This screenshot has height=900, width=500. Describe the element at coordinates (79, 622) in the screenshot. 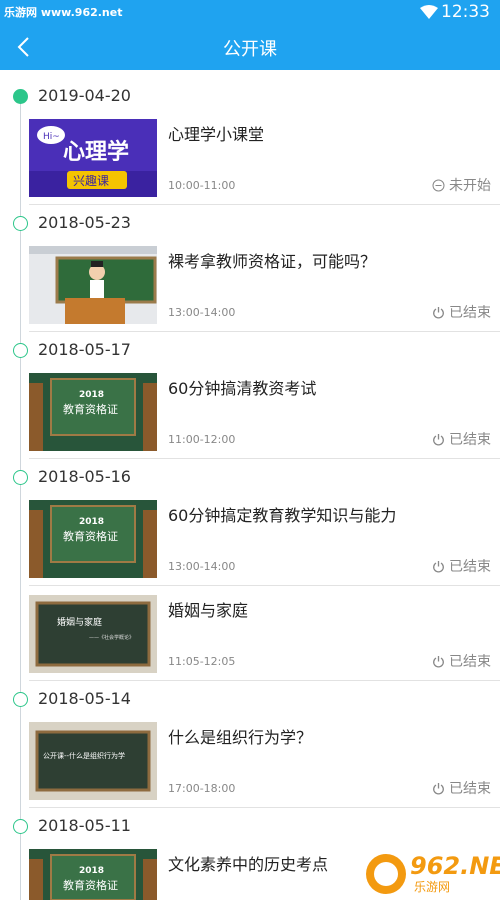

I see `thumb-title-text: 婚姻与家庭` at that location.